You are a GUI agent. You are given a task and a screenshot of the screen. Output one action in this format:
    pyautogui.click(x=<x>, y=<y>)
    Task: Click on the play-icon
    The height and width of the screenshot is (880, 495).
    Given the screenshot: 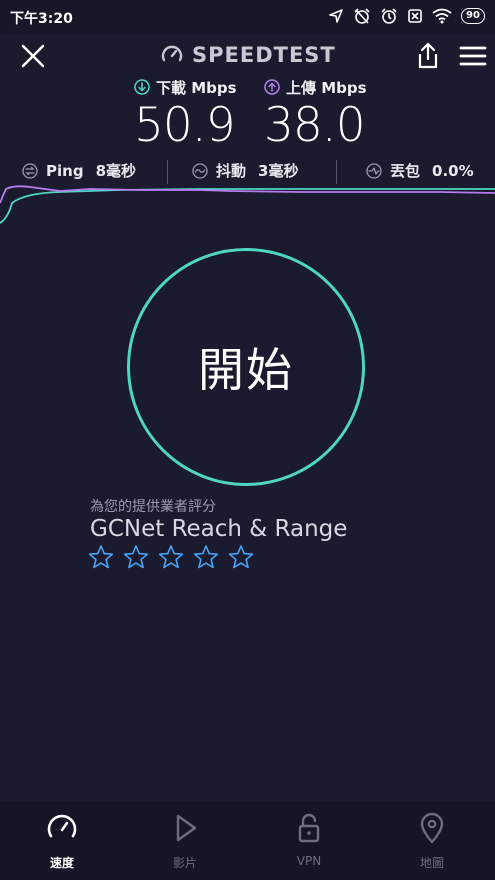 What is the action you would take?
    pyautogui.click(x=186, y=828)
    